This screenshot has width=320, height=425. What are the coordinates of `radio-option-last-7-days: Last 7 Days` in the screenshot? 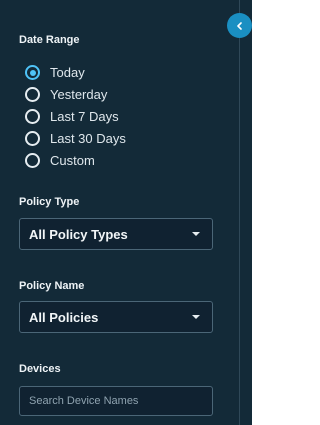 It's located at (72, 116).